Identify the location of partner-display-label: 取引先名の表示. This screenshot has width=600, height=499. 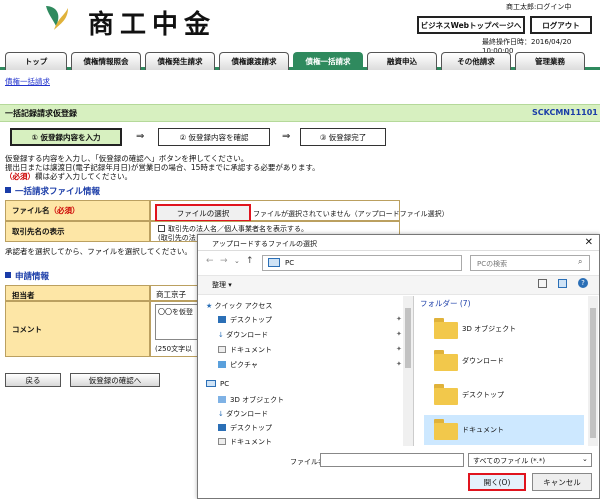
(77, 231).